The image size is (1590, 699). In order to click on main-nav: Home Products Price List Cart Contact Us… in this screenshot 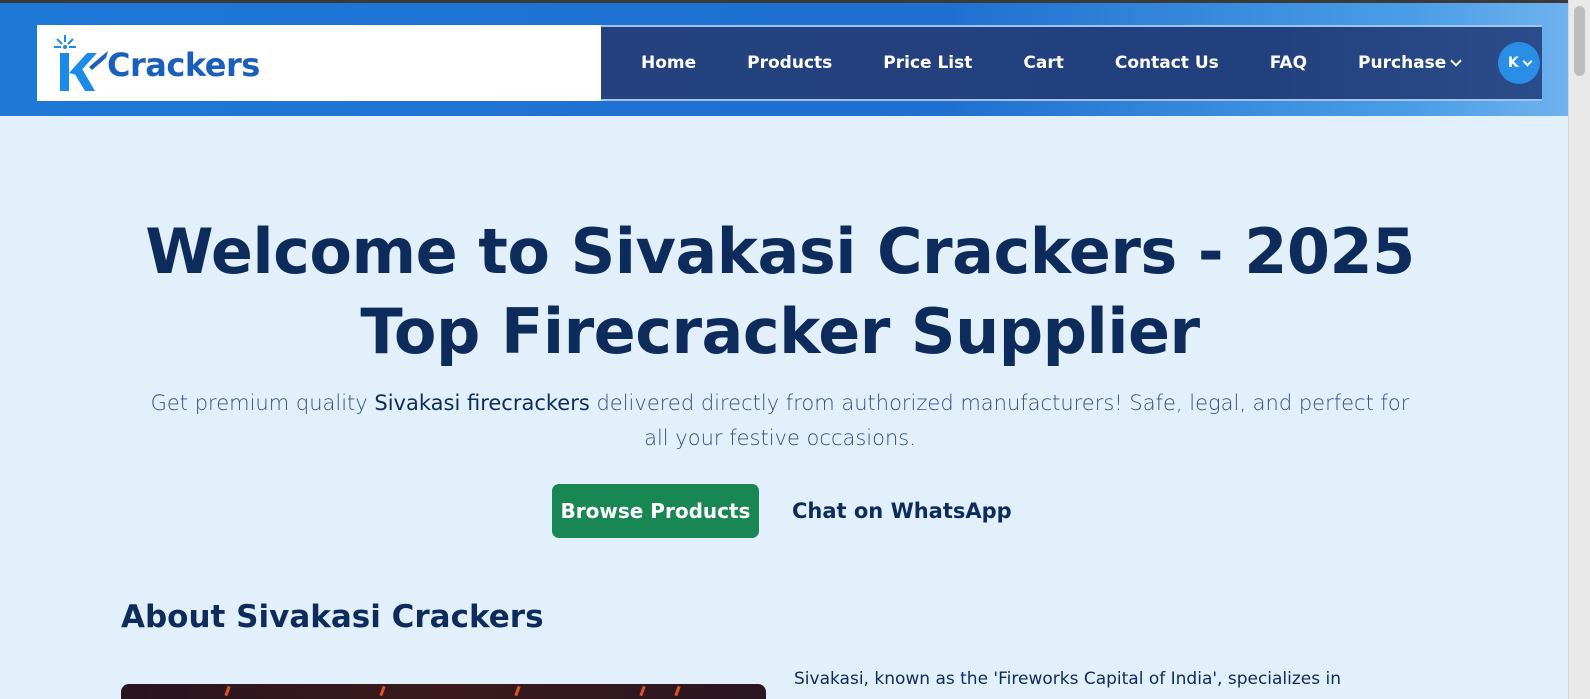, I will do `click(1071, 63)`.